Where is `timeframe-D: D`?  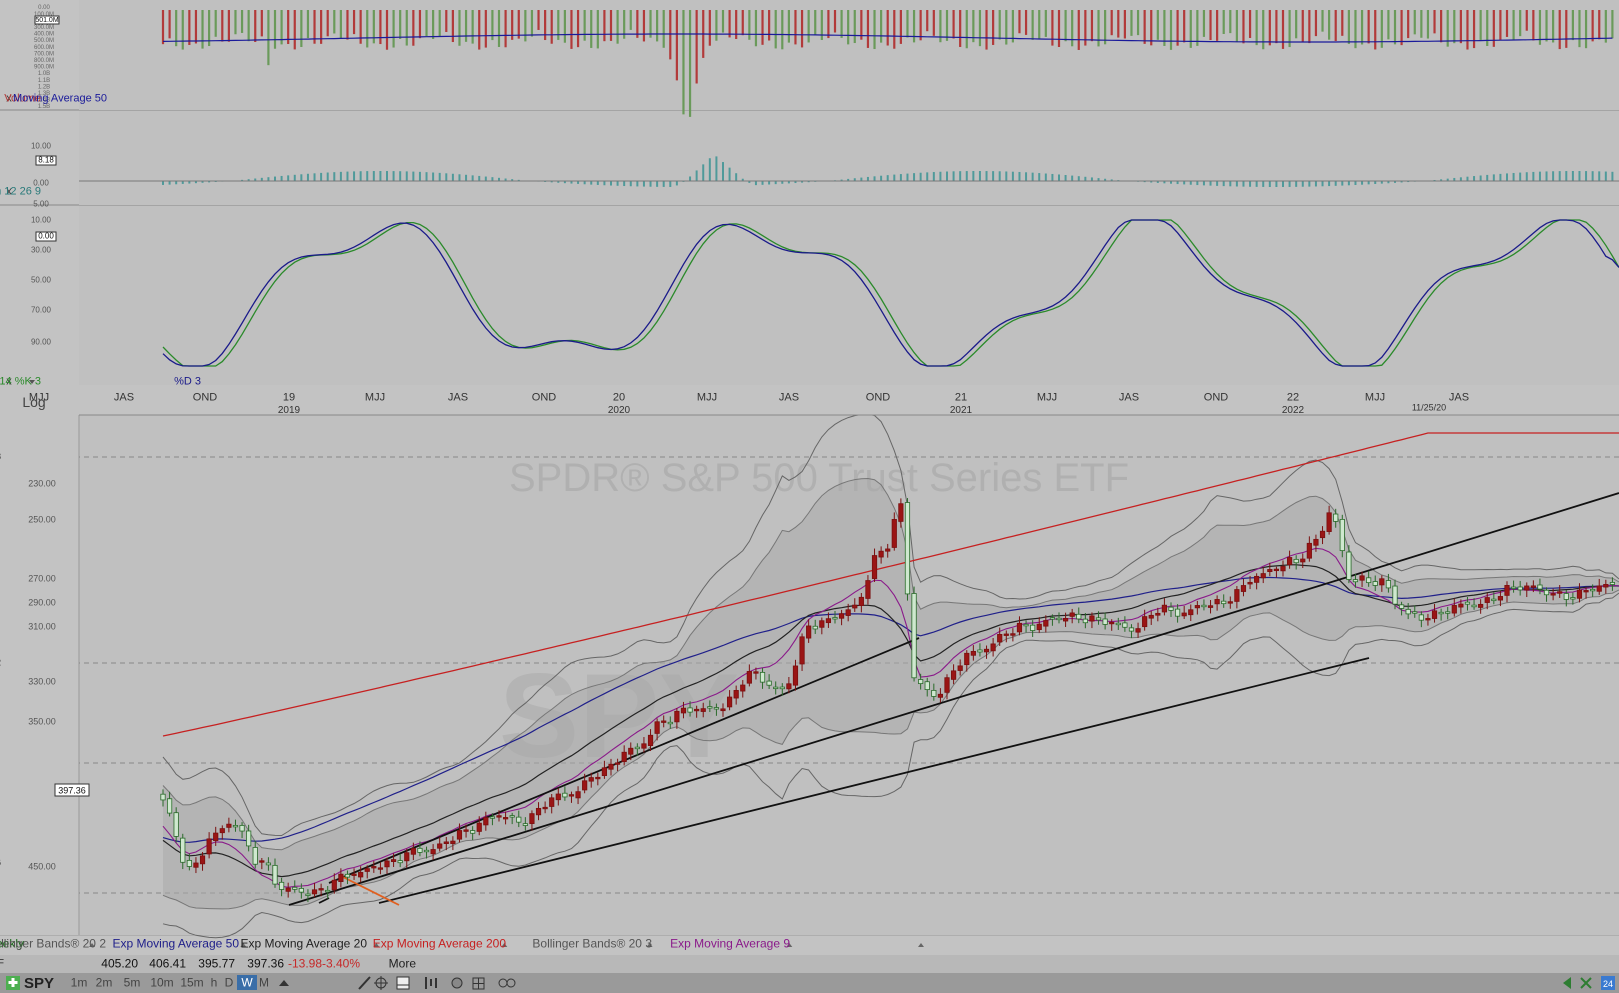
timeframe-D: D is located at coordinates (229, 982).